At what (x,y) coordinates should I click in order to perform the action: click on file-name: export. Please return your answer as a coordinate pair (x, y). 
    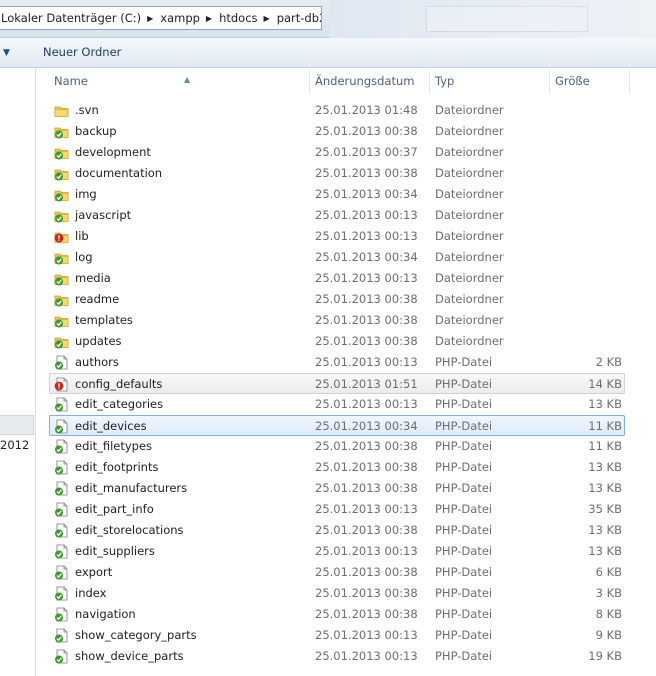
    Looking at the image, I should click on (94, 572).